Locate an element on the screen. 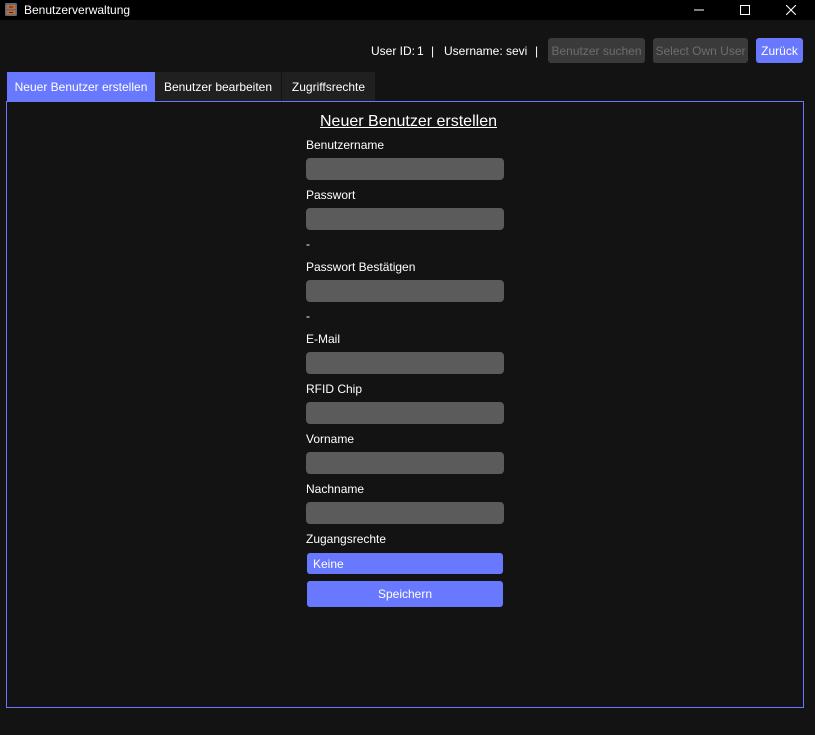 This screenshot has height=735, width=815. user-id-label: User ID: is located at coordinates (393, 51).